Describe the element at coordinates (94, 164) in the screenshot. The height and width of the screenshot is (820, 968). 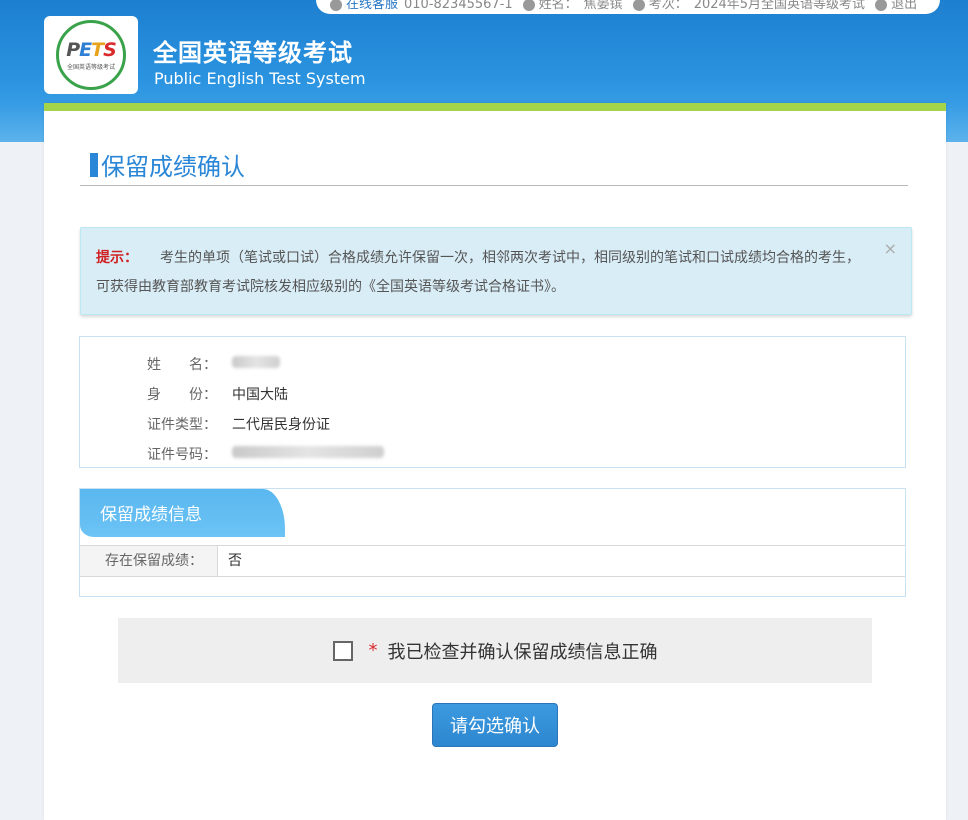
I see `title-accent-bar` at that location.